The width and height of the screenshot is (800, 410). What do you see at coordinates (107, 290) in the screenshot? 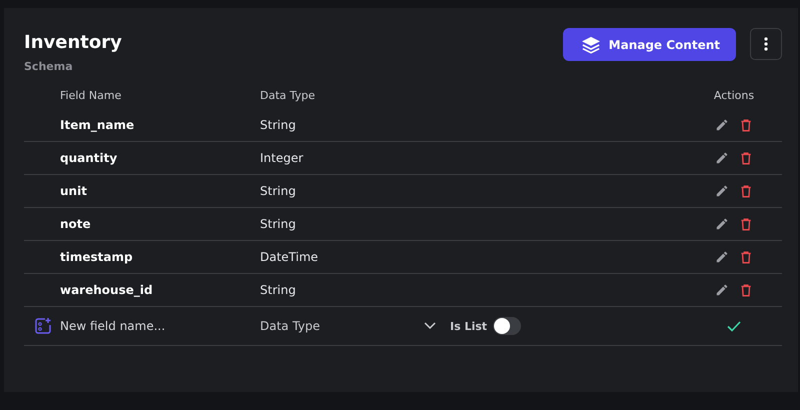
I see `field-name: warehouse_id` at bounding box center [107, 290].